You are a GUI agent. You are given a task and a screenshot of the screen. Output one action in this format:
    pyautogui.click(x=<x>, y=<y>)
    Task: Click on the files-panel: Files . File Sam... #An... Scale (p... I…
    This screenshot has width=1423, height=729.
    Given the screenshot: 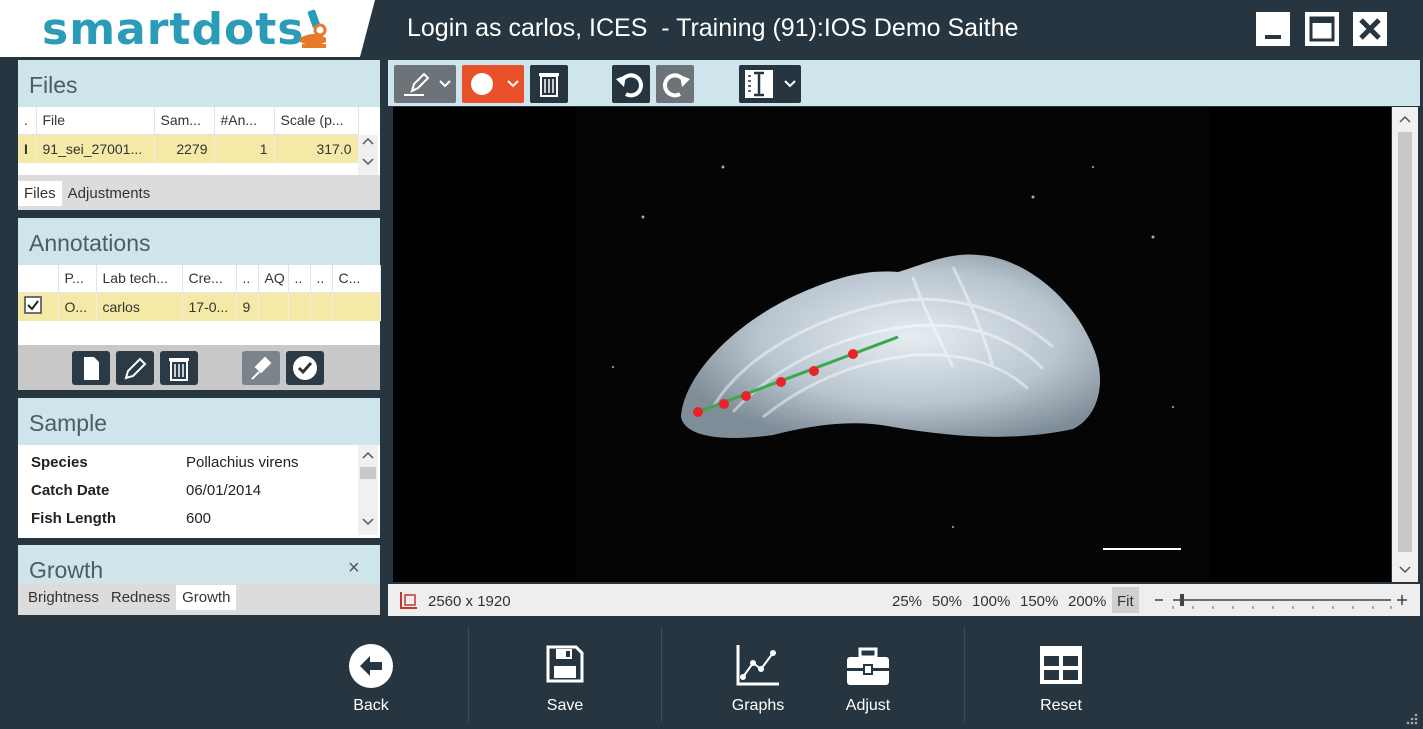 What is the action you would take?
    pyautogui.click(x=199, y=135)
    